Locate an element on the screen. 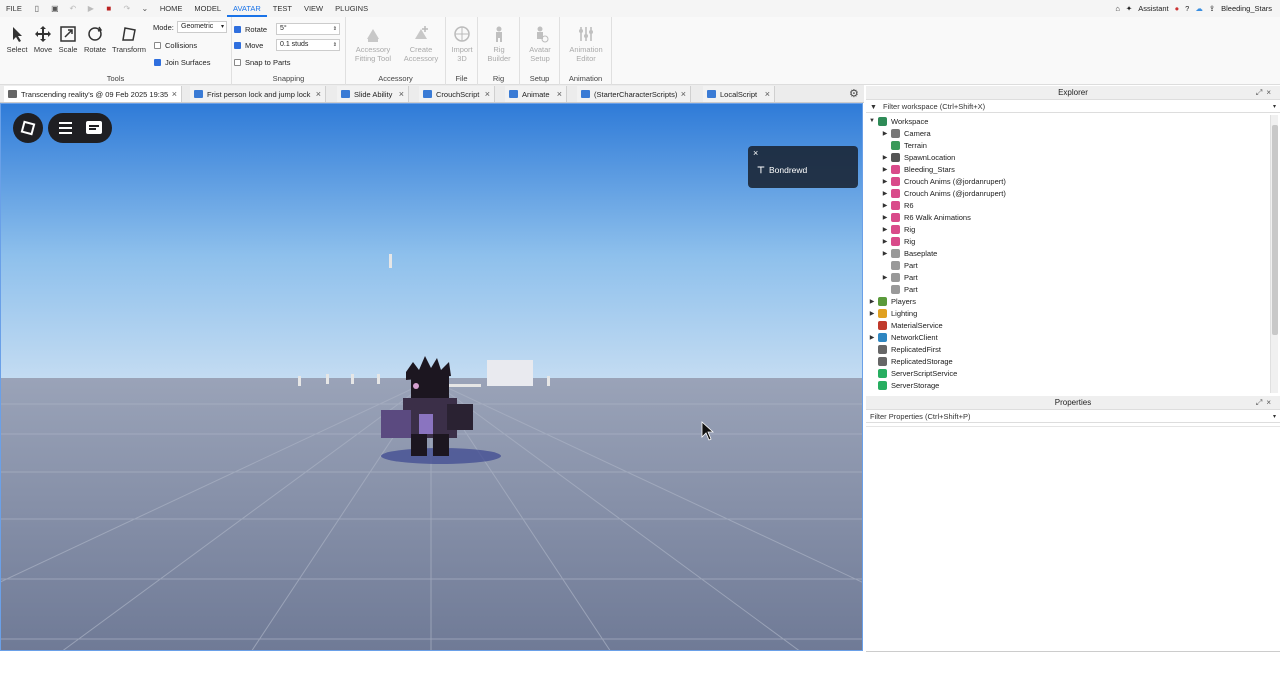  tab-script: (StarterCharacterScripts) × is located at coordinates (634, 94).